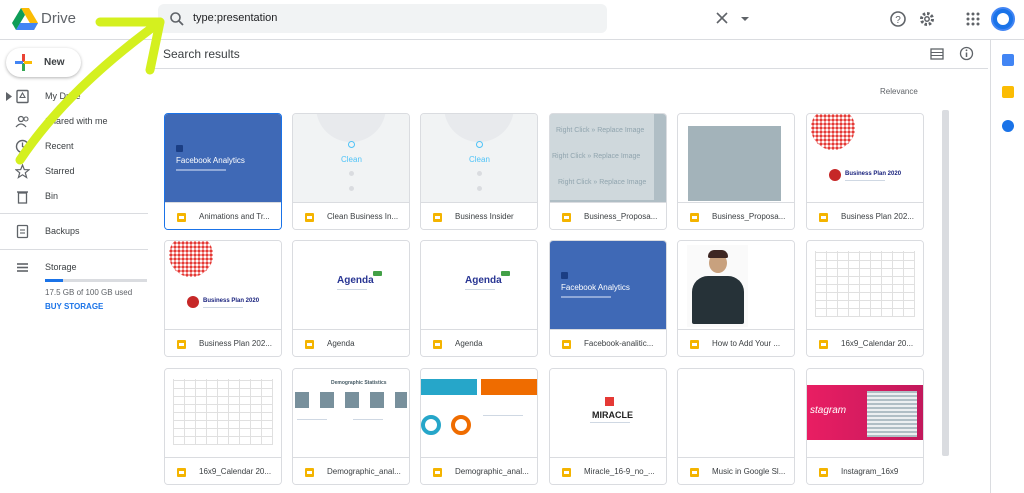 Image resolution: width=1024 pixels, height=493 pixels. I want to click on storage-usage-text: 17.5 GB of 100 GB used, so click(89, 292).